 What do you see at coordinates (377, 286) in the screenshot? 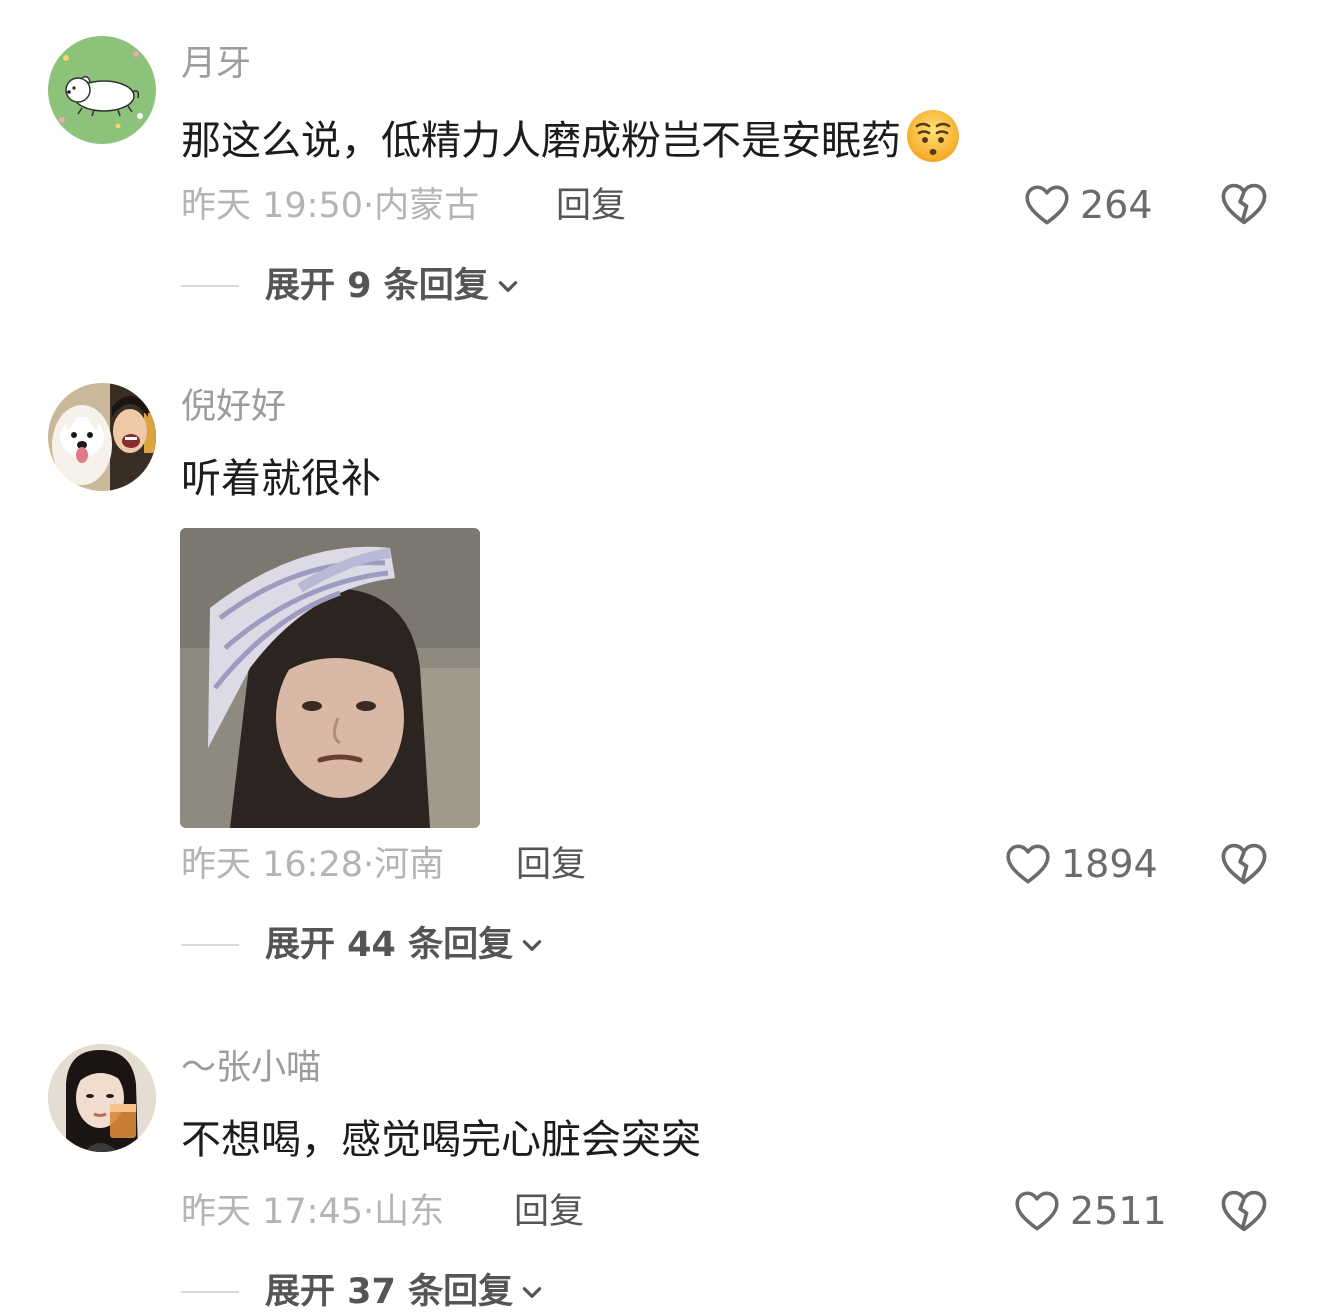
I see `expand-replies-label: 展开 9 条回复` at bounding box center [377, 286].